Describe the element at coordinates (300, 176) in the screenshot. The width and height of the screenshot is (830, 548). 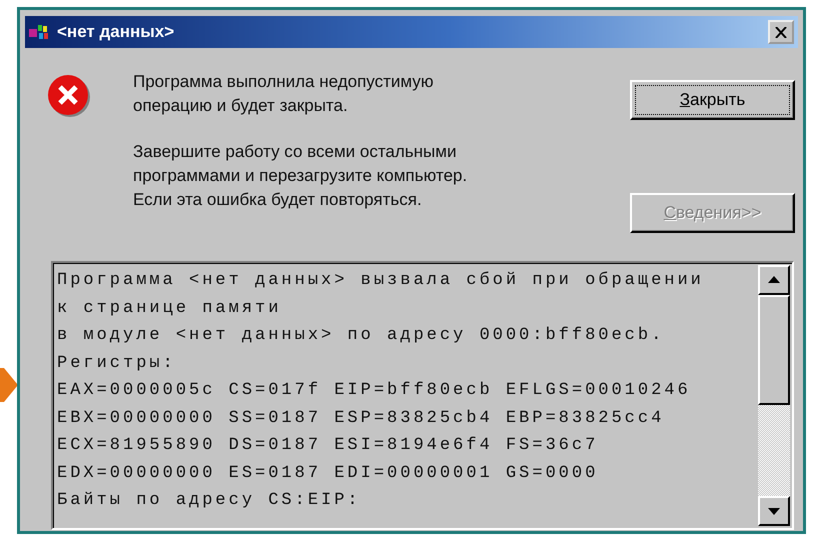
I see `message-text: Завершите работу со всеми остальными программами и перезагрузите компьютер. Если эта ошибка будет повторяться.` at that location.